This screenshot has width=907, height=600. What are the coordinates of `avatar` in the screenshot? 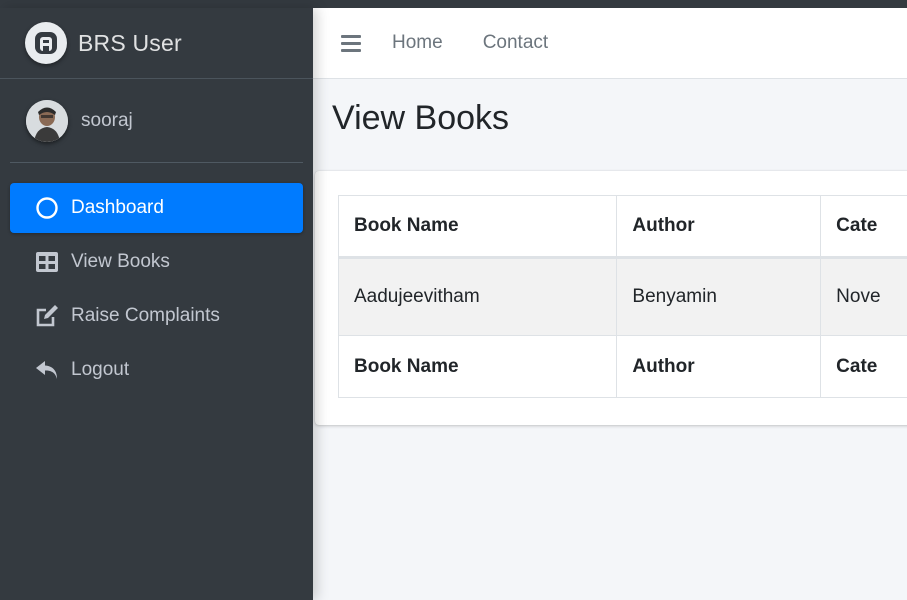 It's located at (47, 120).